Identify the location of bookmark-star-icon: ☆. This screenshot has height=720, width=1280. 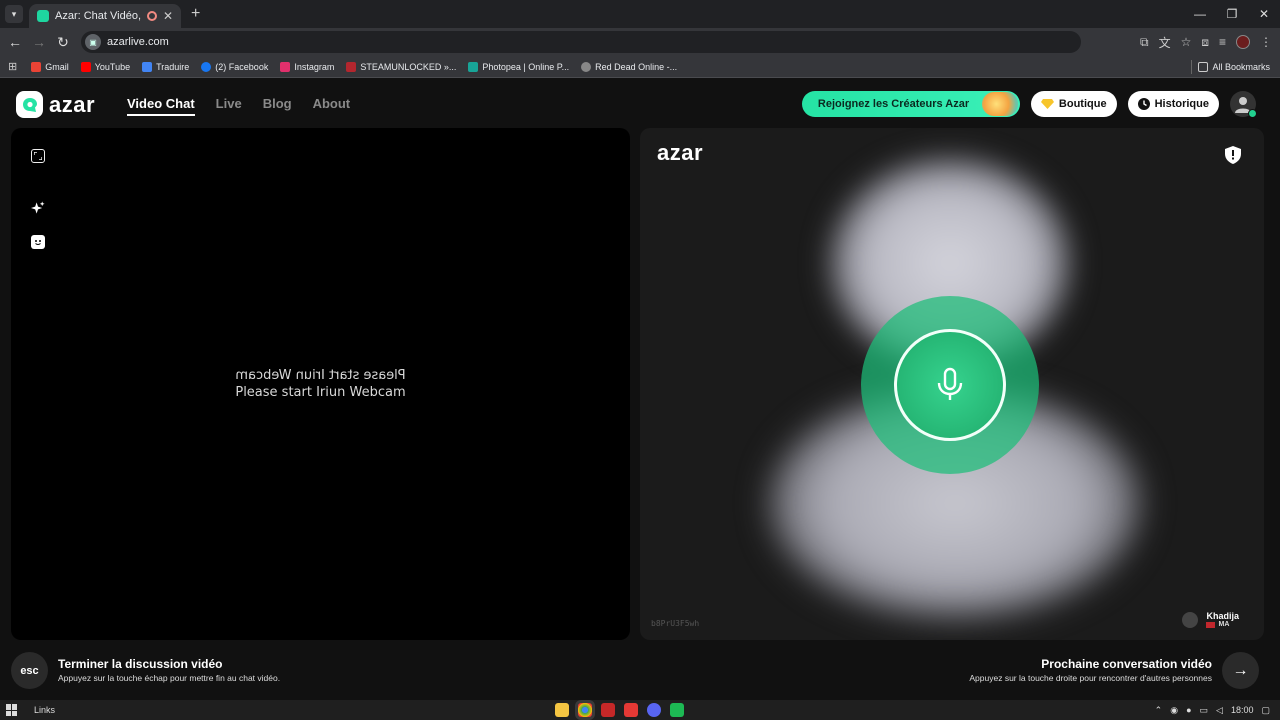
(1186, 42).